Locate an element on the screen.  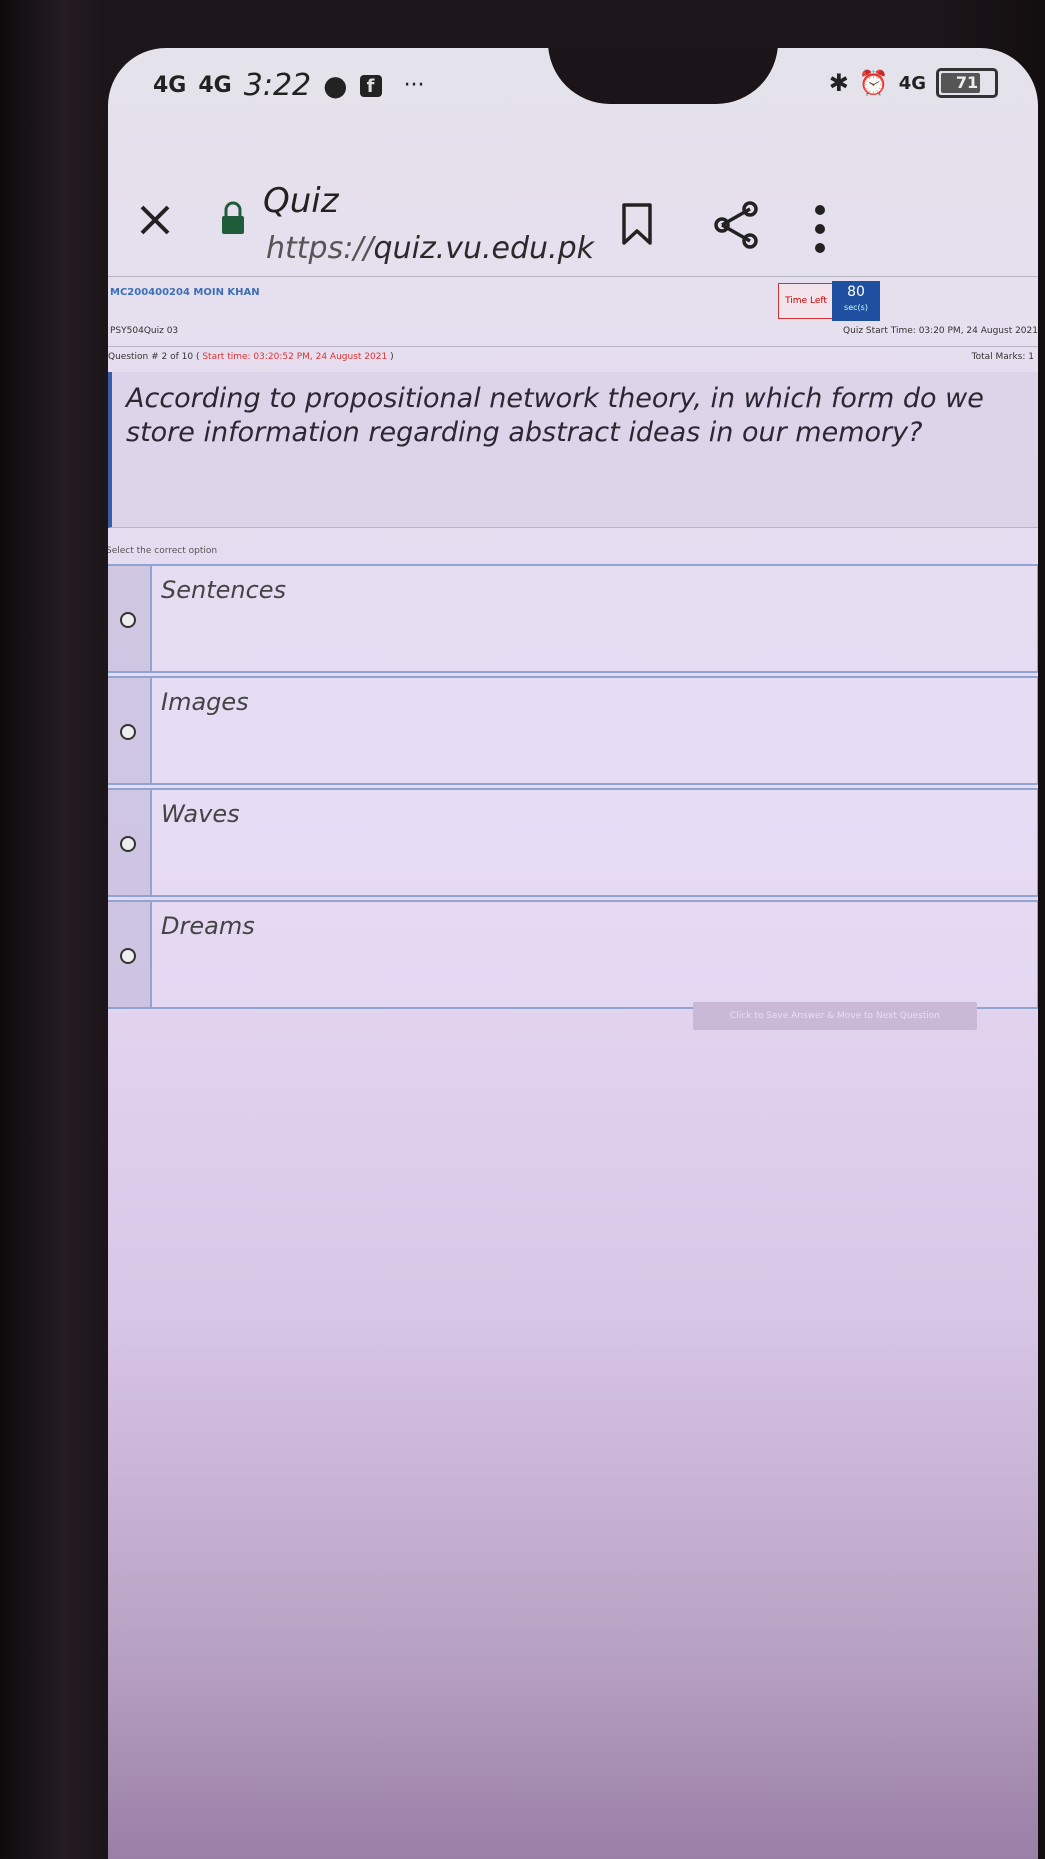
bluetooth-icon: ✱ is located at coordinates (838, 83).